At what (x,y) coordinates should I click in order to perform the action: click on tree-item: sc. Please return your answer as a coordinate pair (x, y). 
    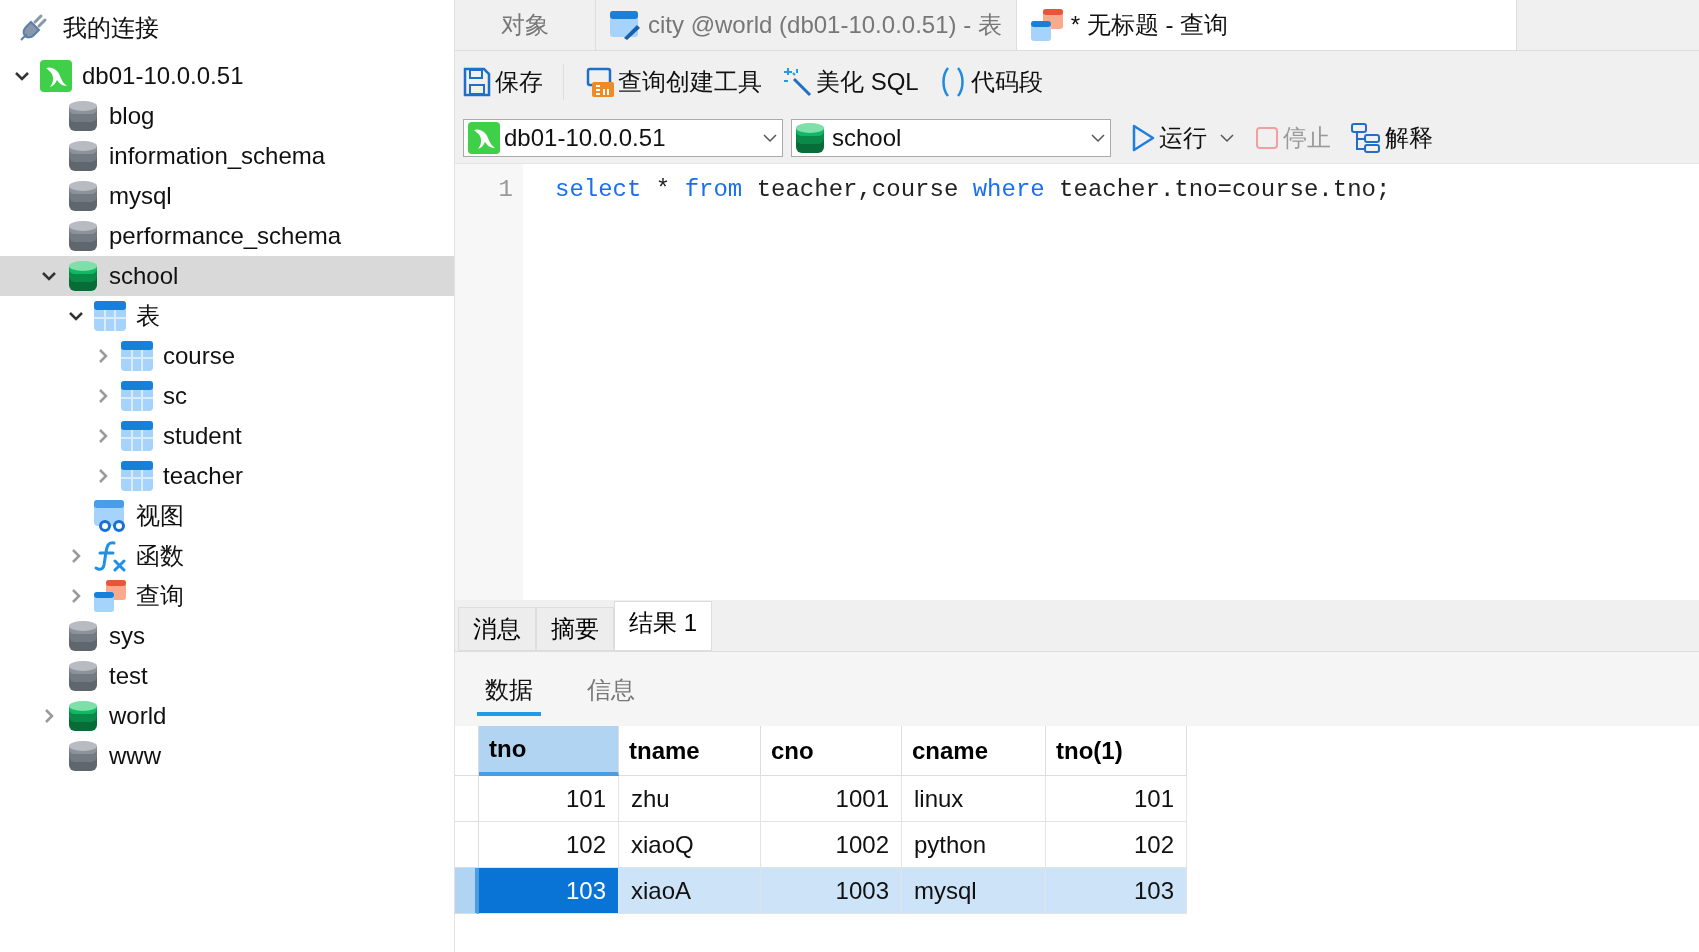
    Looking at the image, I should click on (227, 396).